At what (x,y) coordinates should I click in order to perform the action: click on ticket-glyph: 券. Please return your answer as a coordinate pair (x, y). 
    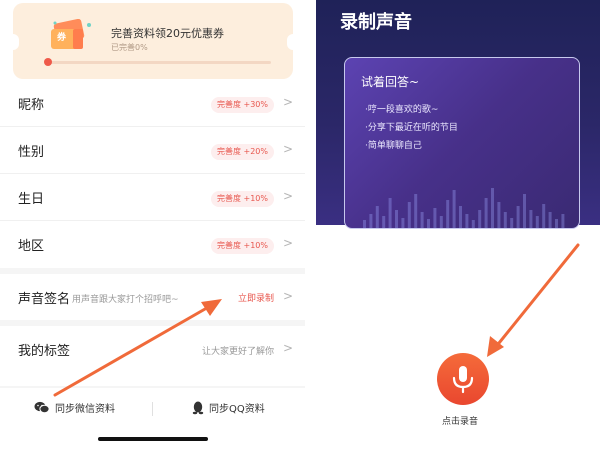
    Looking at the image, I should click on (62, 38).